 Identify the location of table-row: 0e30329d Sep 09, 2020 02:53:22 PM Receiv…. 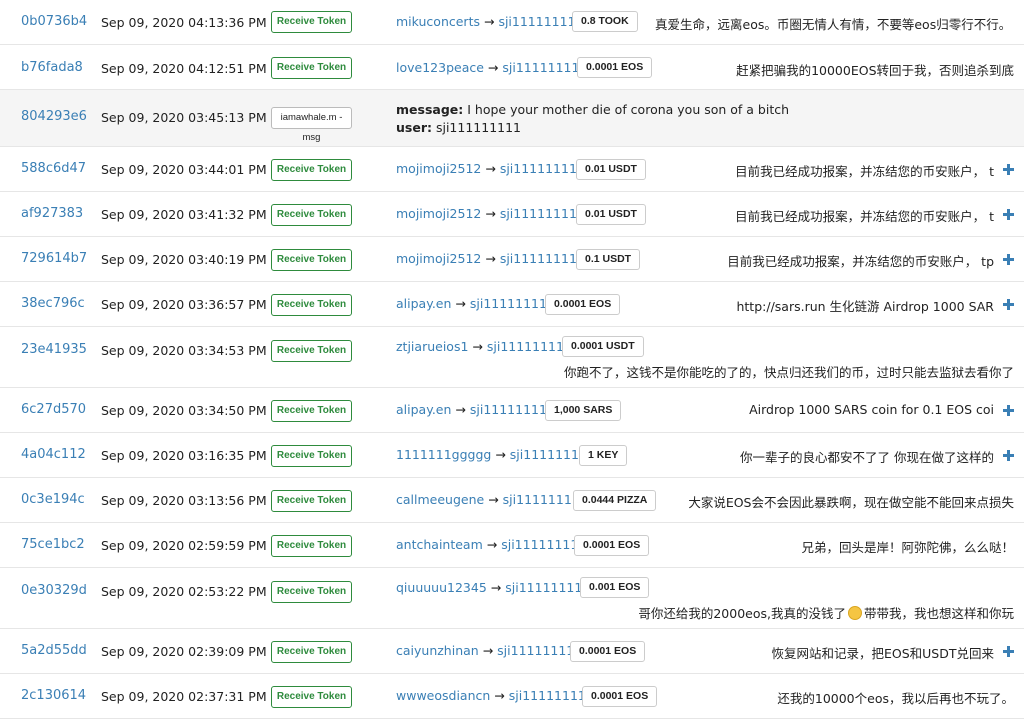
(512, 598).